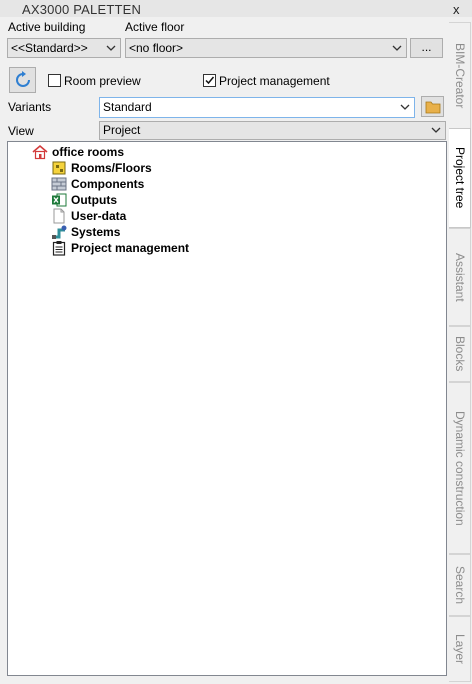  I want to click on rooms-floors-icon, so click(59, 168).